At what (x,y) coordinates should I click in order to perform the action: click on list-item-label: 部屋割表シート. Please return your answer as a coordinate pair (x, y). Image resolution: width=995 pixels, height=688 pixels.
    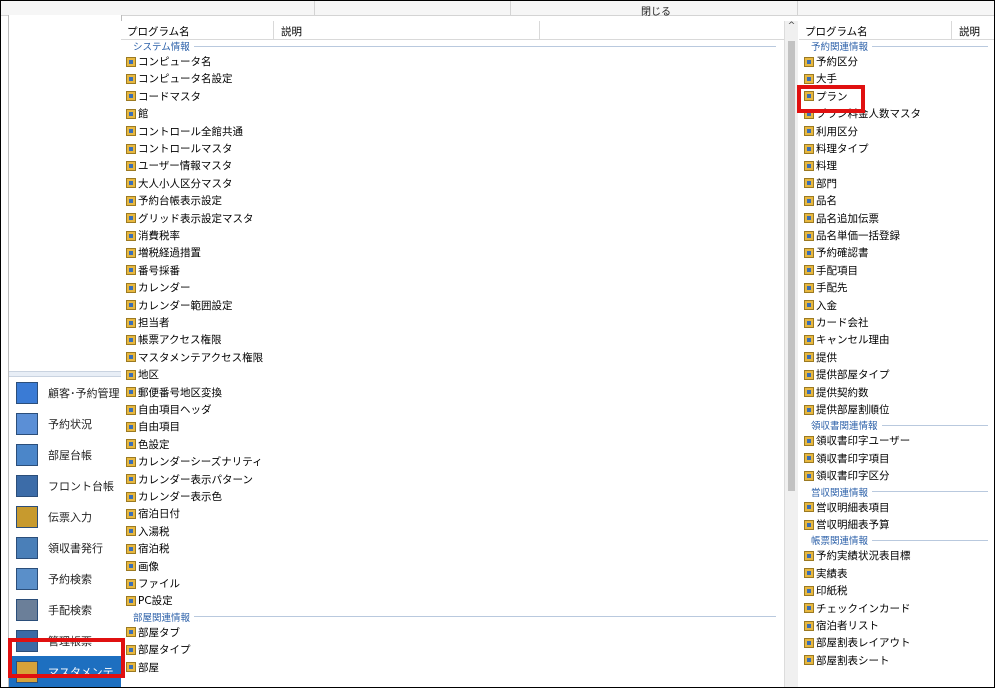
    Looking at the image, I should click on (853, 660).